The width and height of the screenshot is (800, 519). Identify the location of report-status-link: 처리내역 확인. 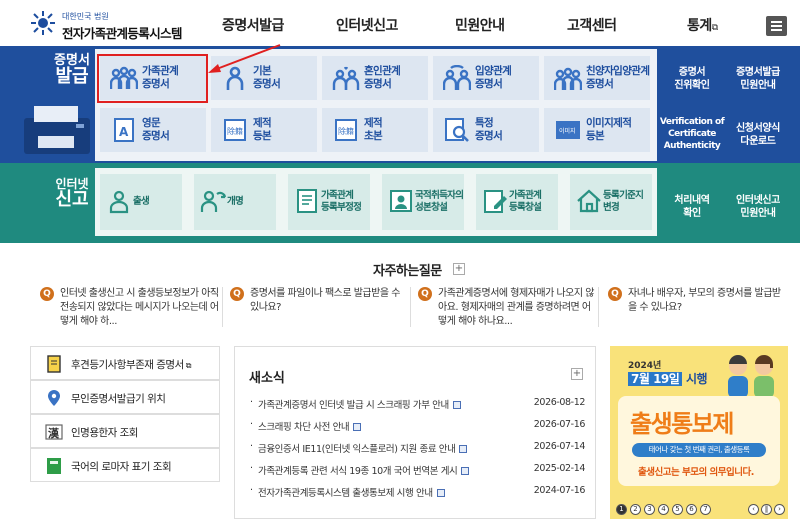
(692, 207).